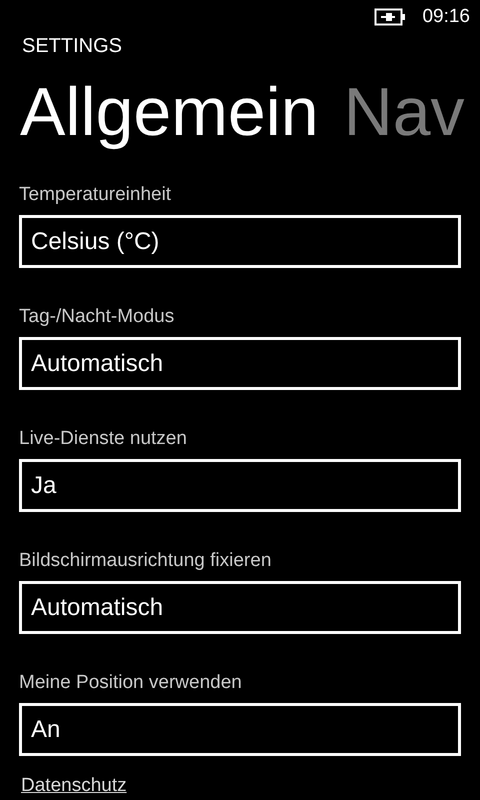 The width and height of the screenshot is (480, 800). What do you see at coordinates (240, 485) in the screenshot?
I see `picker-field: Ja` at bounding box center [240, 485].